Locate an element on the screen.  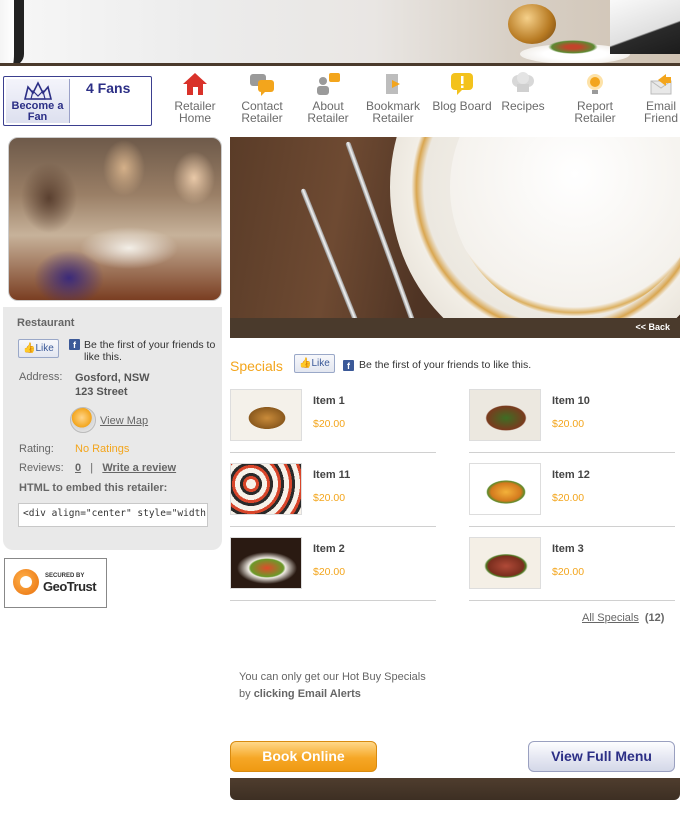
special-name: Item 2 is located at coordinates (329, 549).